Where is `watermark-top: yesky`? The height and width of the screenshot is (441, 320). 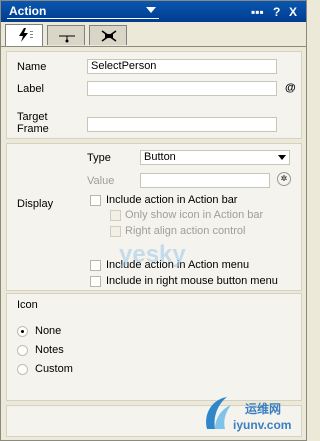
watermark-top: yesky is located at coordinates (152, 254).